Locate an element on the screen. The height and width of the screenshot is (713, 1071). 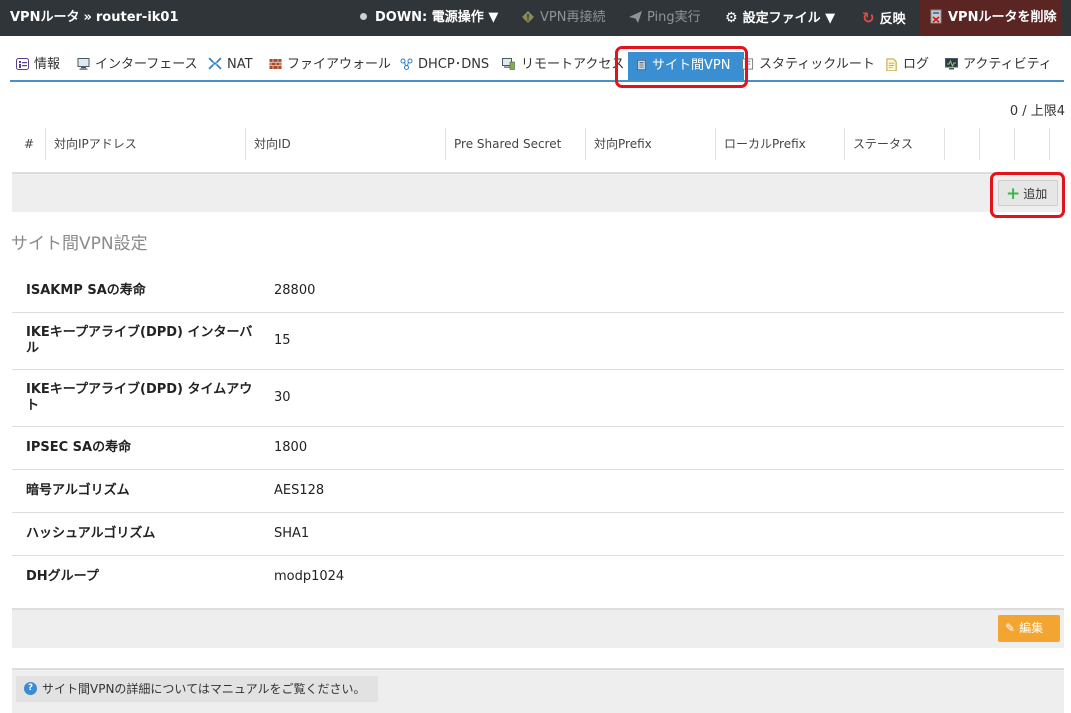
item-count: 0 / 上限4 is located at coordinates (1037, 111).